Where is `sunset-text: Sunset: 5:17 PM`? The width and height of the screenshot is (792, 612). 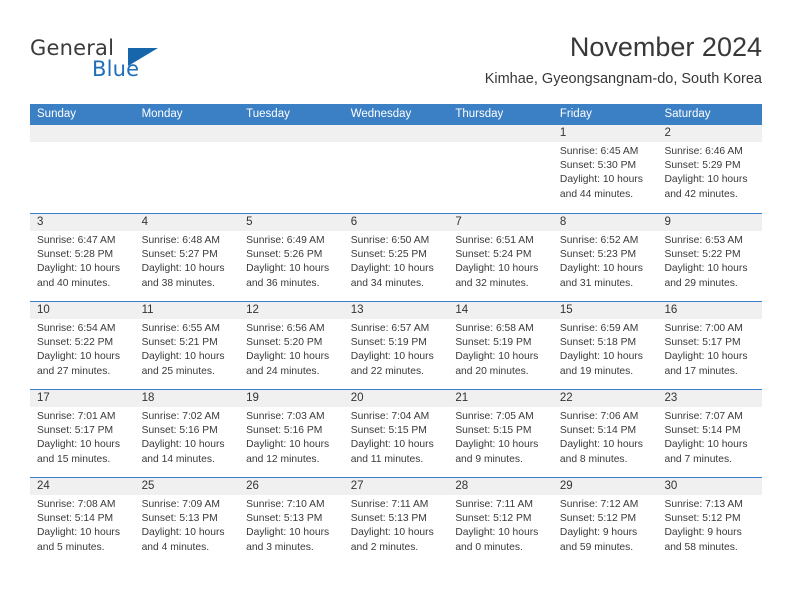
sunset-text: Sunset: 5:17 PM is located at coordinates (702, 343).